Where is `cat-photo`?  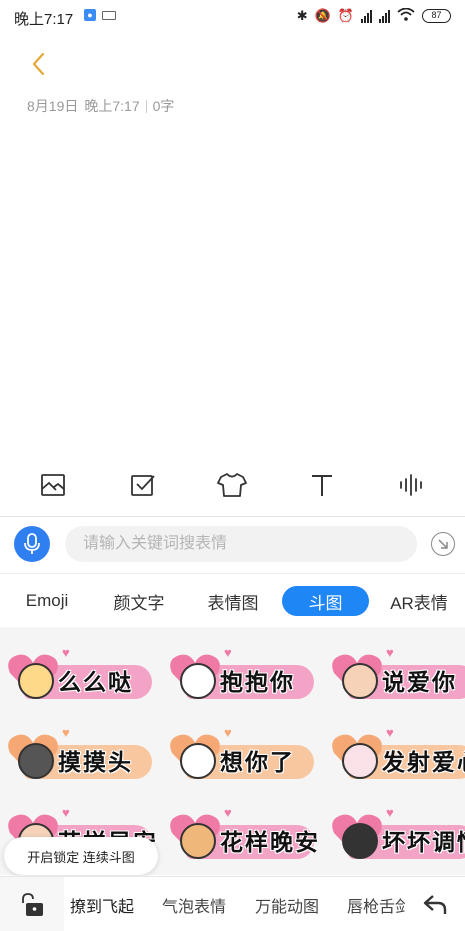
cat-photo is located at coordinates (198, 841).